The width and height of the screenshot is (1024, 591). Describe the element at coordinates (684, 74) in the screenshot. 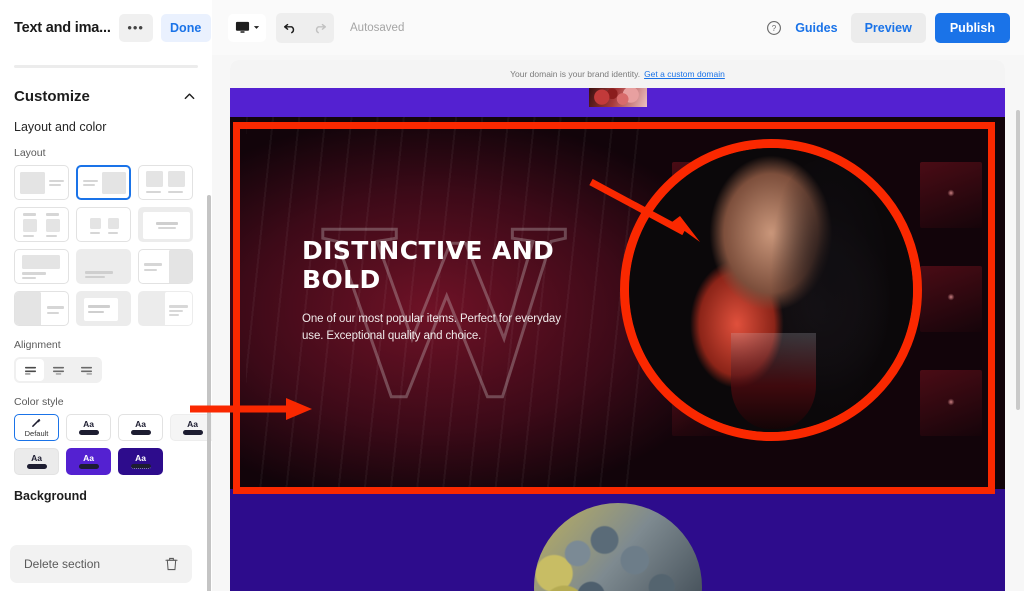

I see `get-custom-domain-link: Get a custom domain` at that location.